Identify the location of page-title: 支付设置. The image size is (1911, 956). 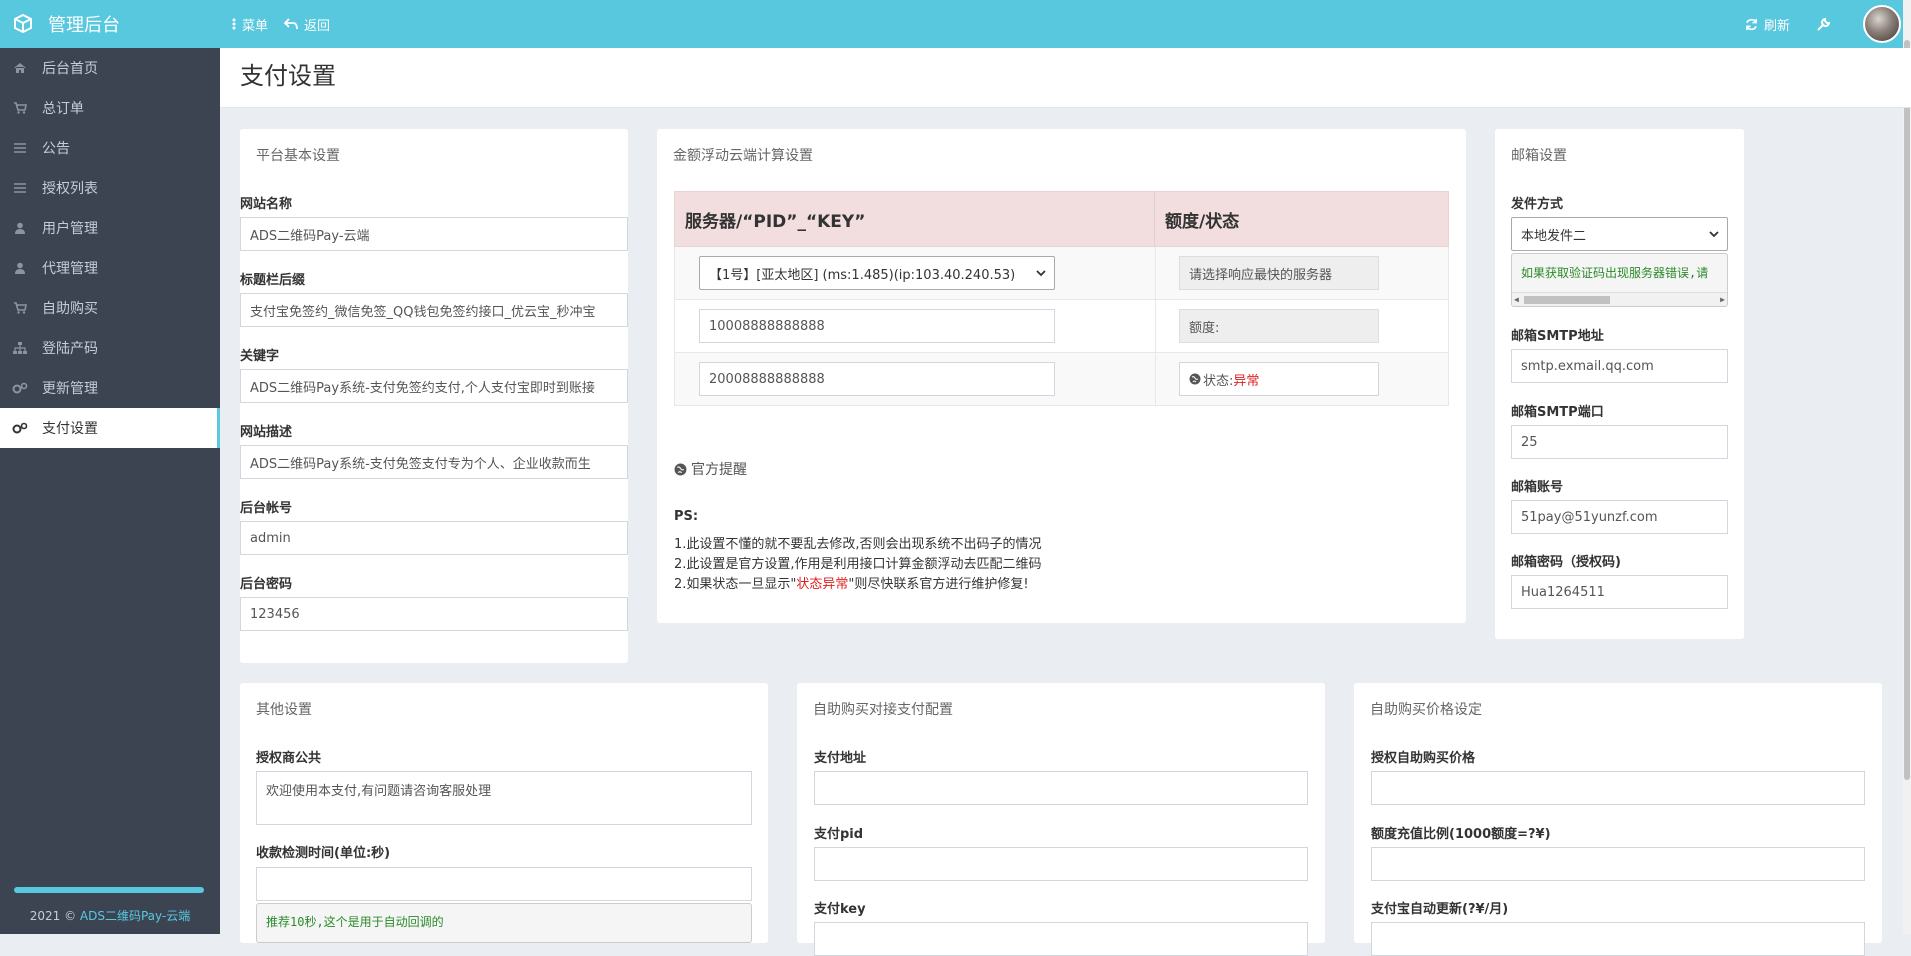
(288, 76).